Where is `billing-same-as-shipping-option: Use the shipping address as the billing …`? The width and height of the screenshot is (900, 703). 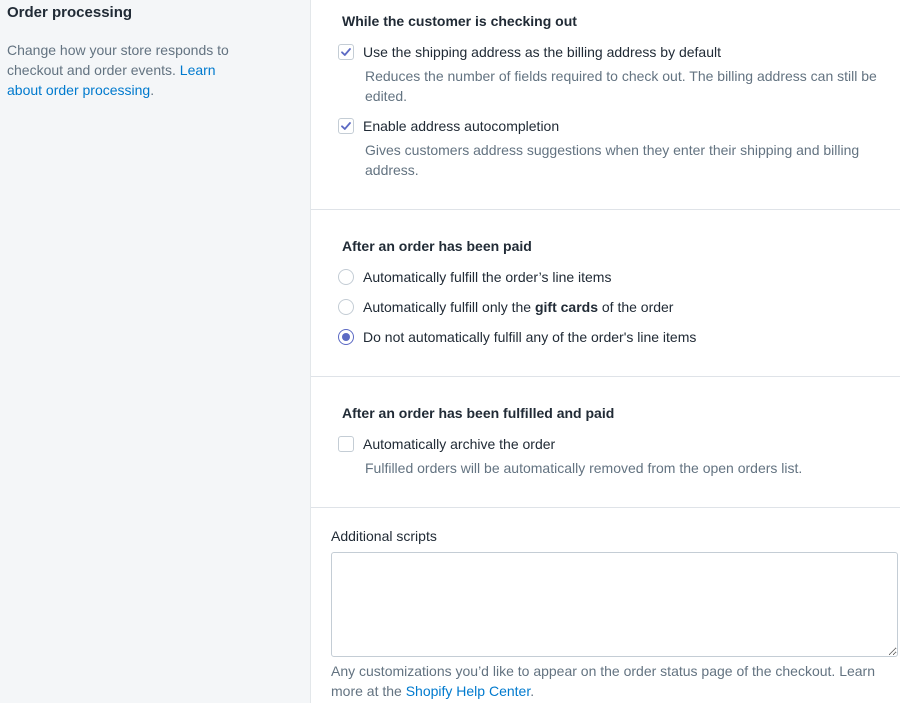
billing-same-as-shipping-option: Use the shipping address as the billing … is located at coordinates (529, 52).